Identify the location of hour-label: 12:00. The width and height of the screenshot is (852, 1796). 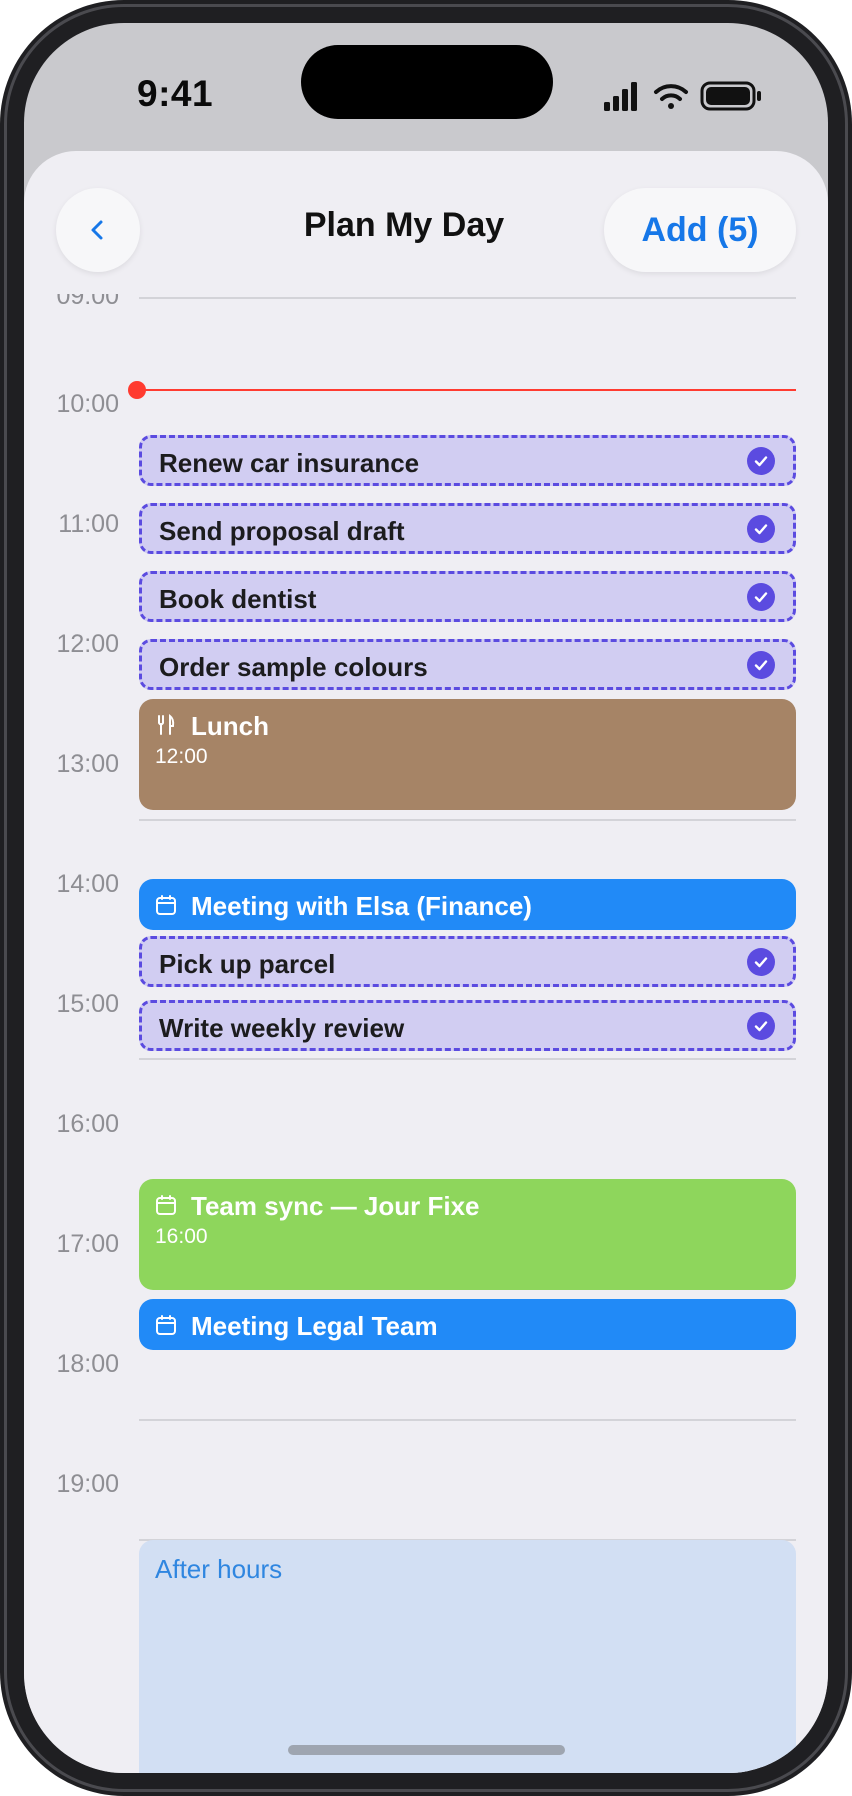
(87, 644).